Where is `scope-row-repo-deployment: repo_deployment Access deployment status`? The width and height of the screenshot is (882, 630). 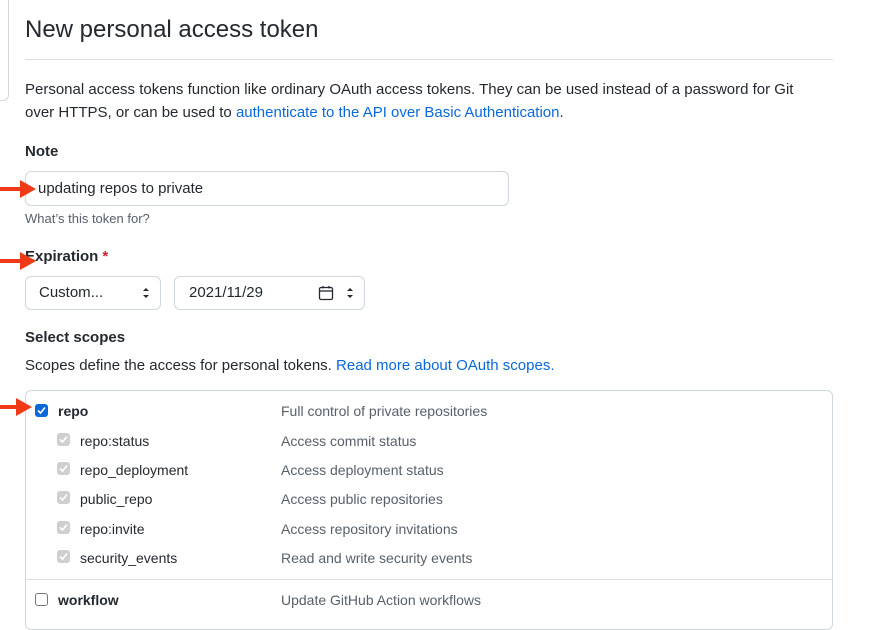 scope-row-repo-deployment: repo_deployment Access deployment status is located at coordinates (429, 471).